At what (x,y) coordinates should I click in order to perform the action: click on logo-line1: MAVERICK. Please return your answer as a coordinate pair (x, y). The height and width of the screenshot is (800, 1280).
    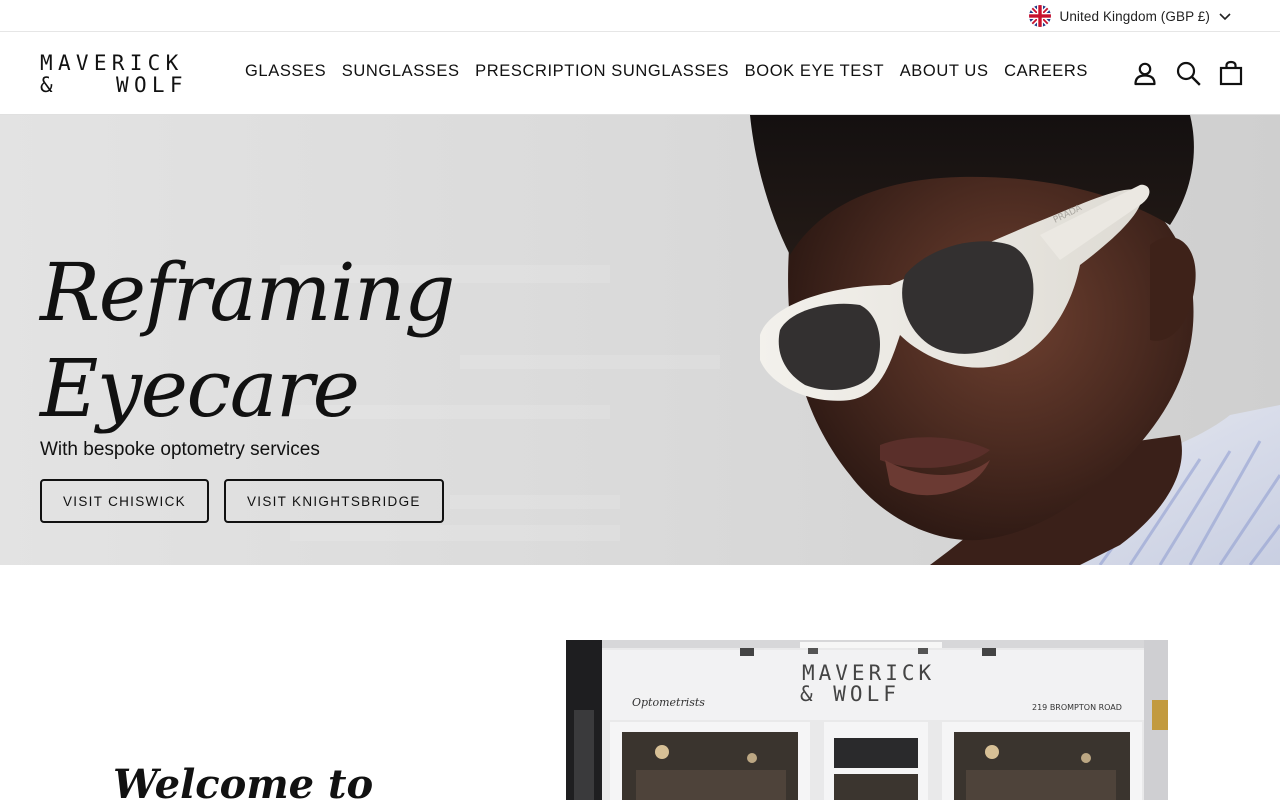
    Looking at the image, I should click on (112, 63).